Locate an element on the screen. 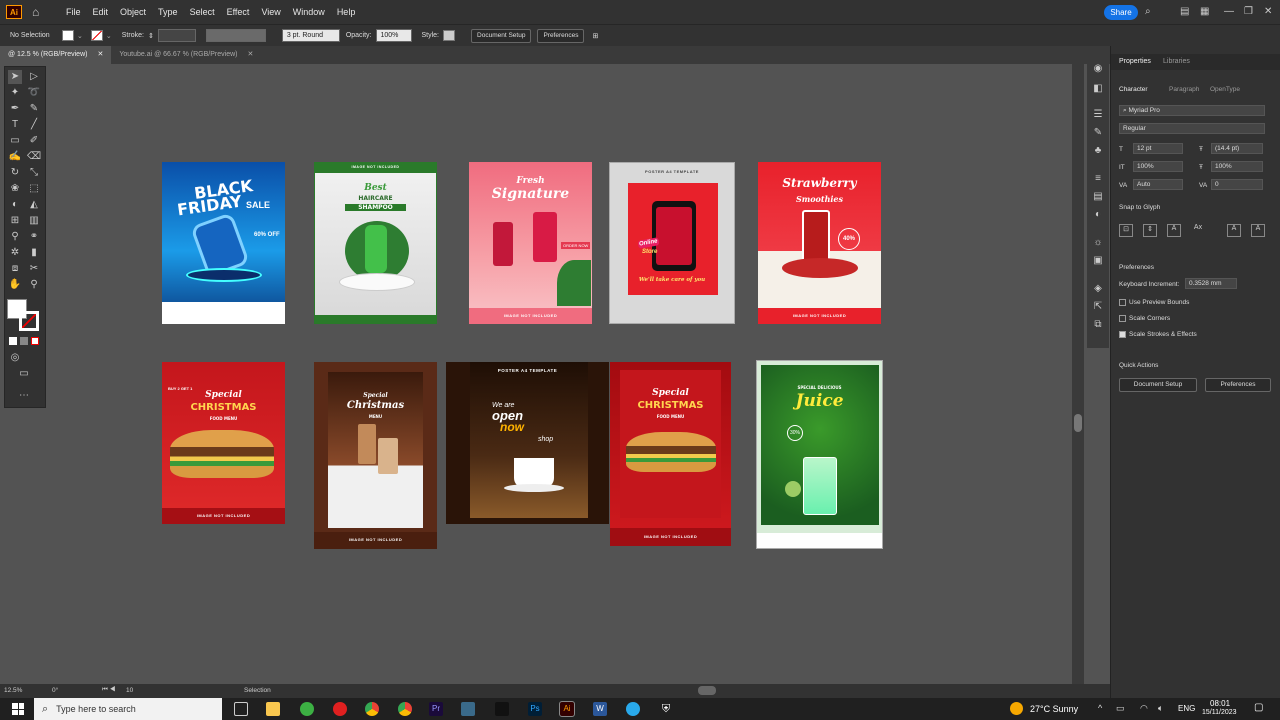 Image resolution: width=1280 pixels, height=720 pixels. graph-icon: ▮ is located at coordinates (34, 253).